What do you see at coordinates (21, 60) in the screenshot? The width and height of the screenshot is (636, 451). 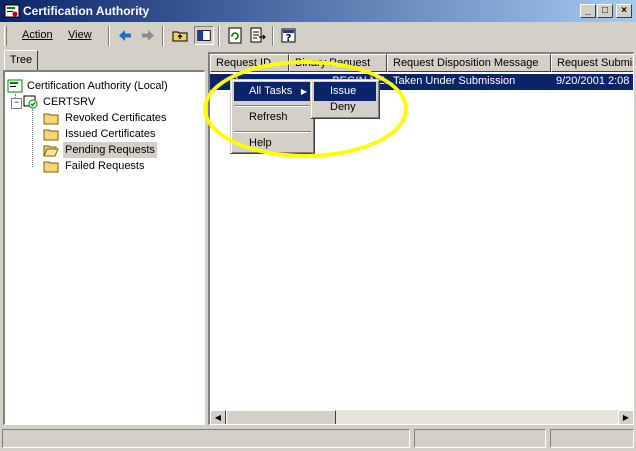 I see `tab-tree: Tree` at bounding box center [21, 60].